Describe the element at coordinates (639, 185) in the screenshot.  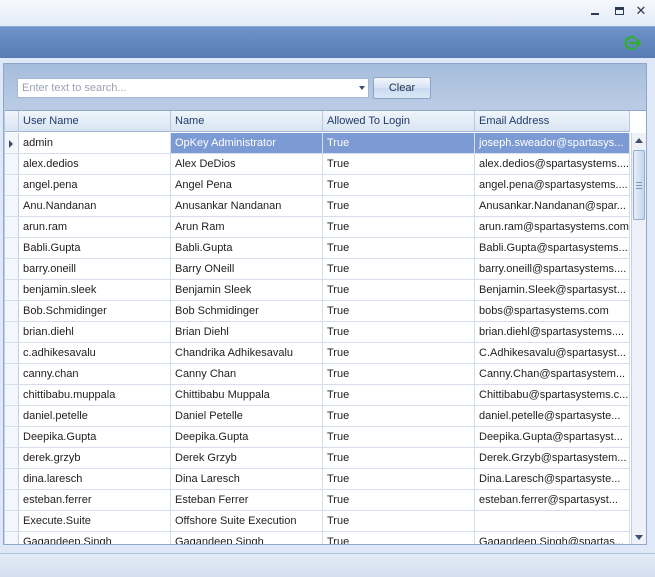
I see `scroll-thumb` at that location.